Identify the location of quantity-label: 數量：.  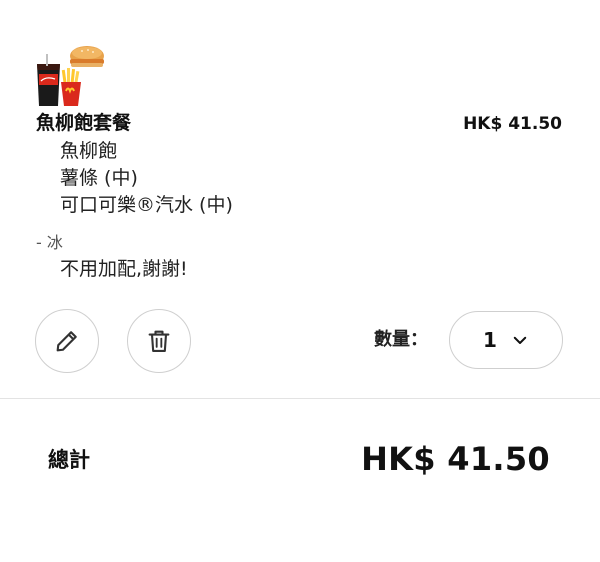
(401, 339).